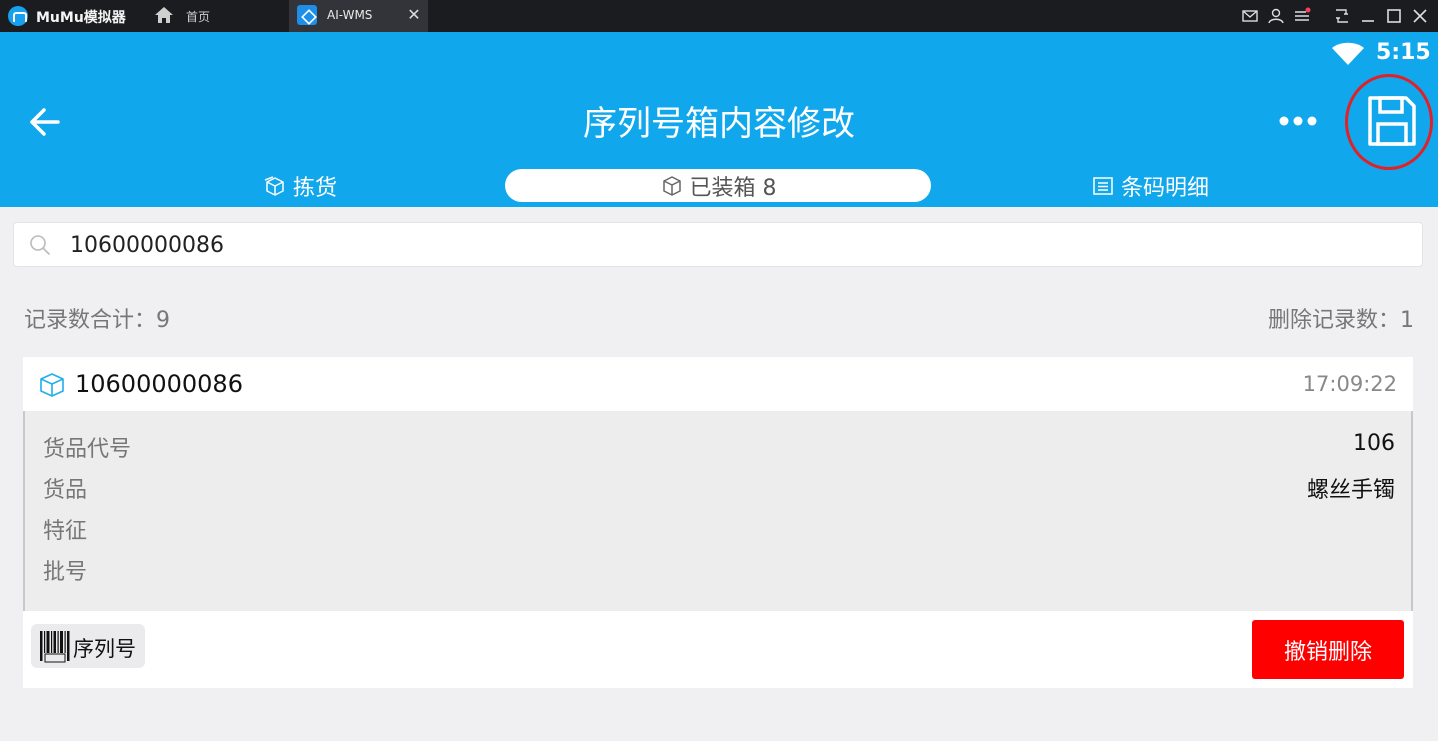 The image size is (1438, 741). I want to click on emulator-app-name: MuMu模拟器, so click(81, 18).